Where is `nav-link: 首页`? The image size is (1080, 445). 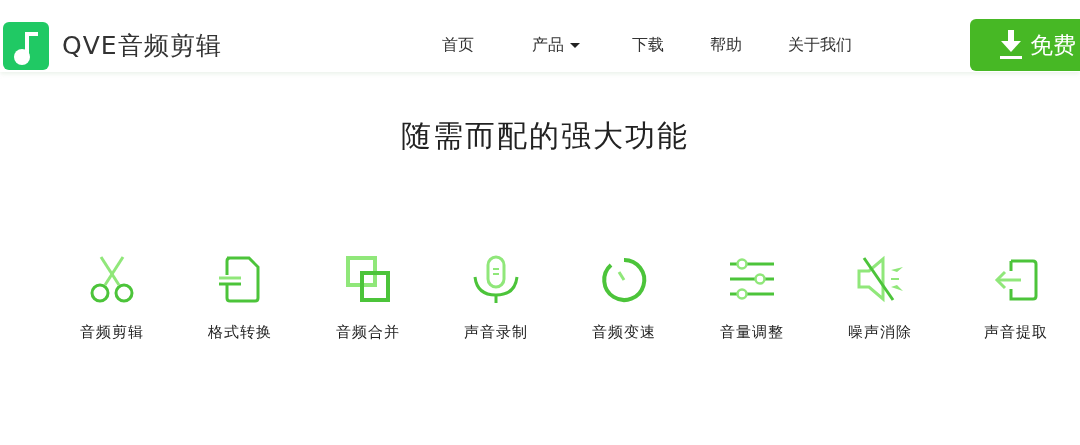
nav-link: 首页 is located at coordinates (457, 45).